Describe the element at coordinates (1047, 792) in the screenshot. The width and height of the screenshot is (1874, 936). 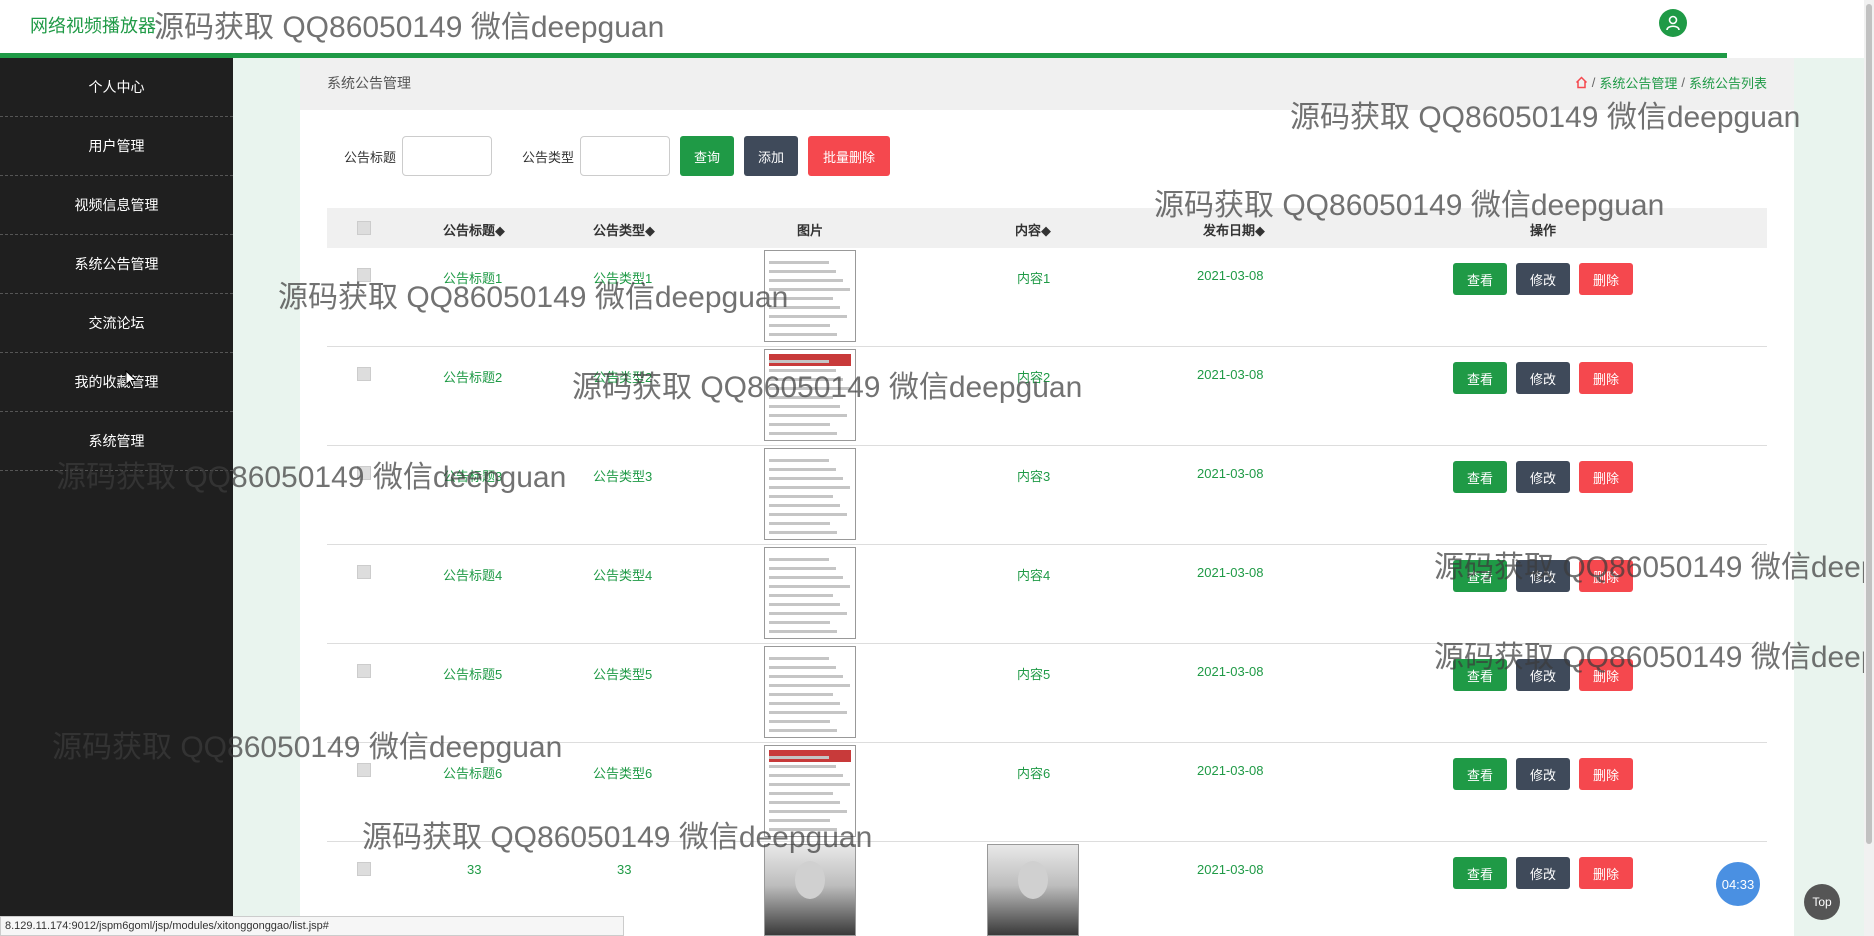
I see `table-row: 公告标题6 公告类型6 内容6 2021-03-08 查看 修改 删除` at that location.